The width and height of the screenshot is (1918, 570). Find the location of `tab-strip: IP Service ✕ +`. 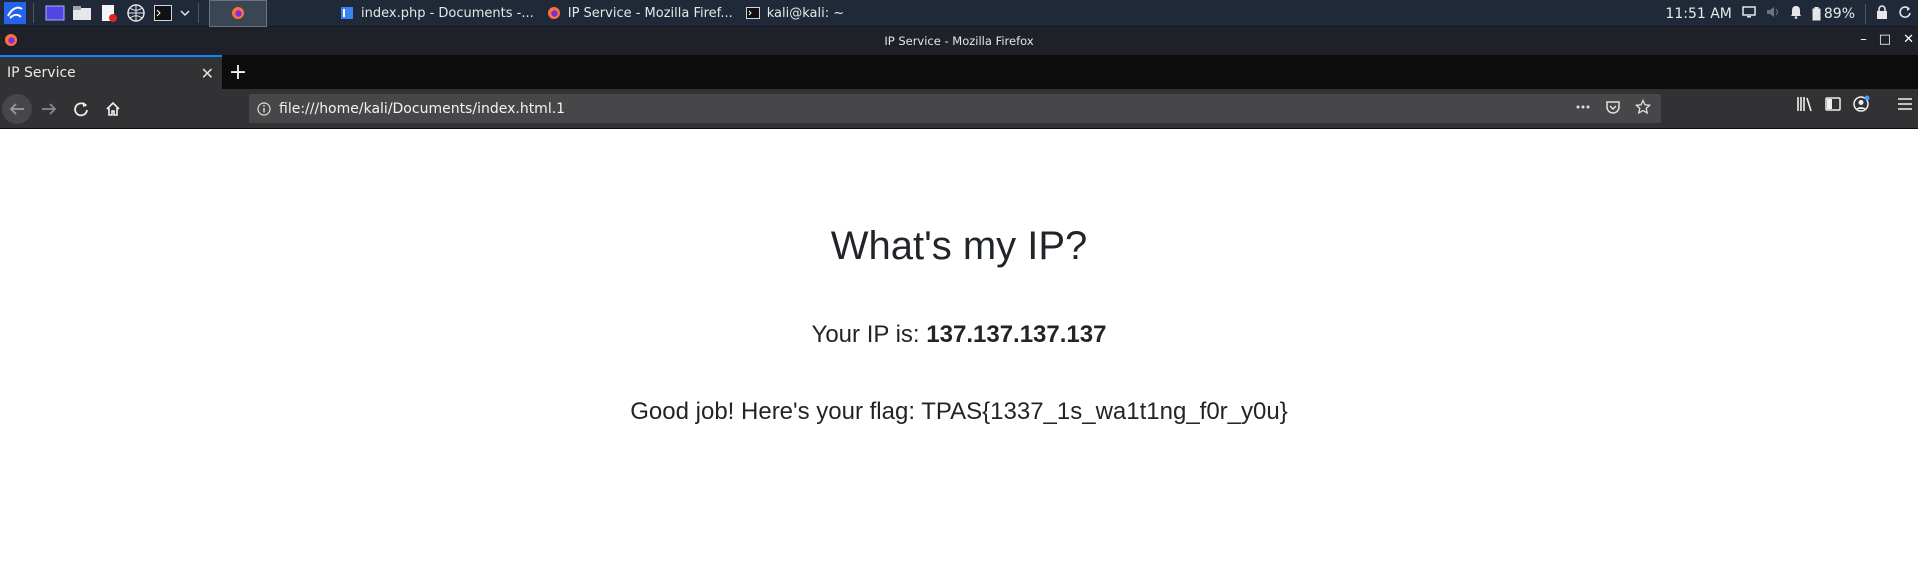

tab-strip: IP Service ✕ + is located at coordinates (959, 72).